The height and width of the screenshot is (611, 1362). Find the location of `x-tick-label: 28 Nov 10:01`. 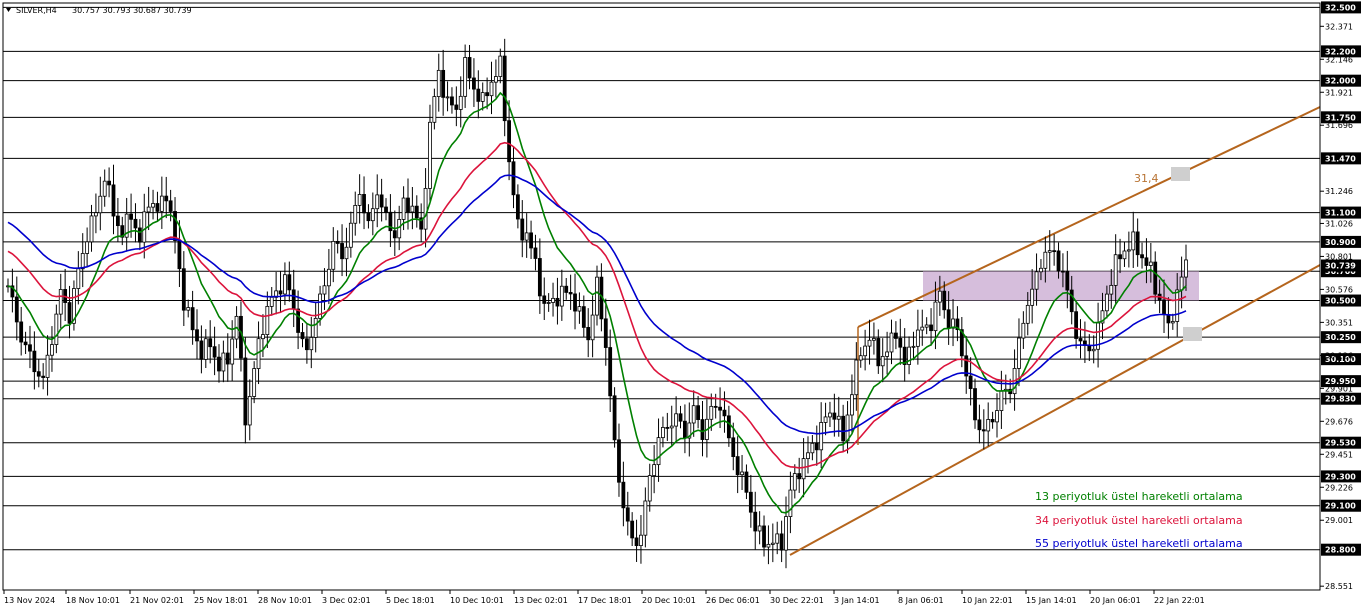

x-tick-label: 28 Nov 10:01 is located at coordinates (285, 600).